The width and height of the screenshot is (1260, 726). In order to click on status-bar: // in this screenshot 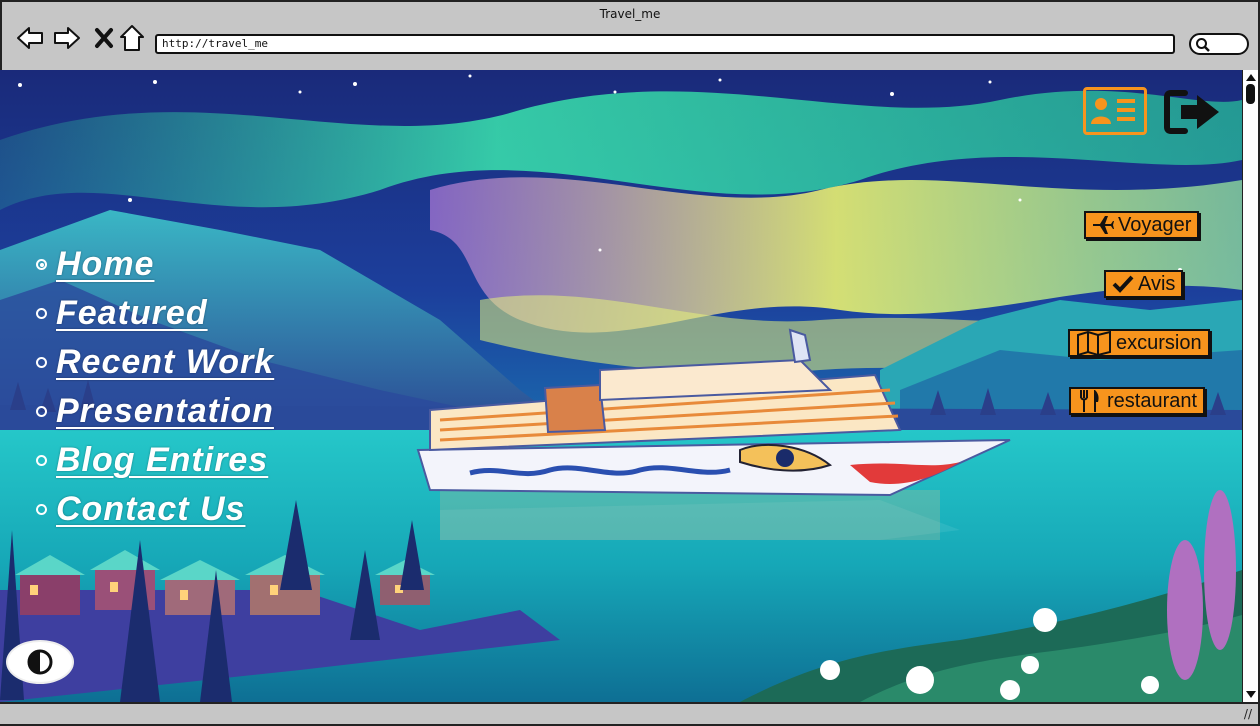, I will do `click(629, 713)`.